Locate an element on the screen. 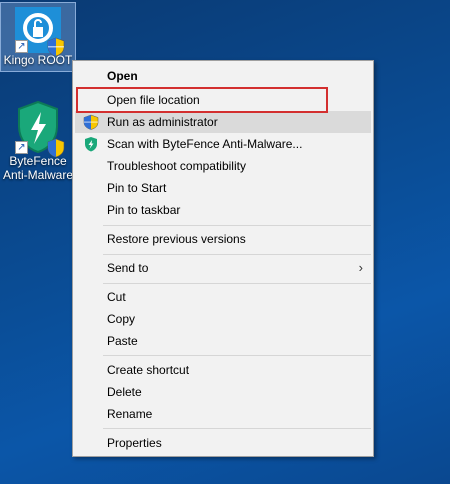  kingo-root-icon: ↗ is located at coordinates (40, 32).